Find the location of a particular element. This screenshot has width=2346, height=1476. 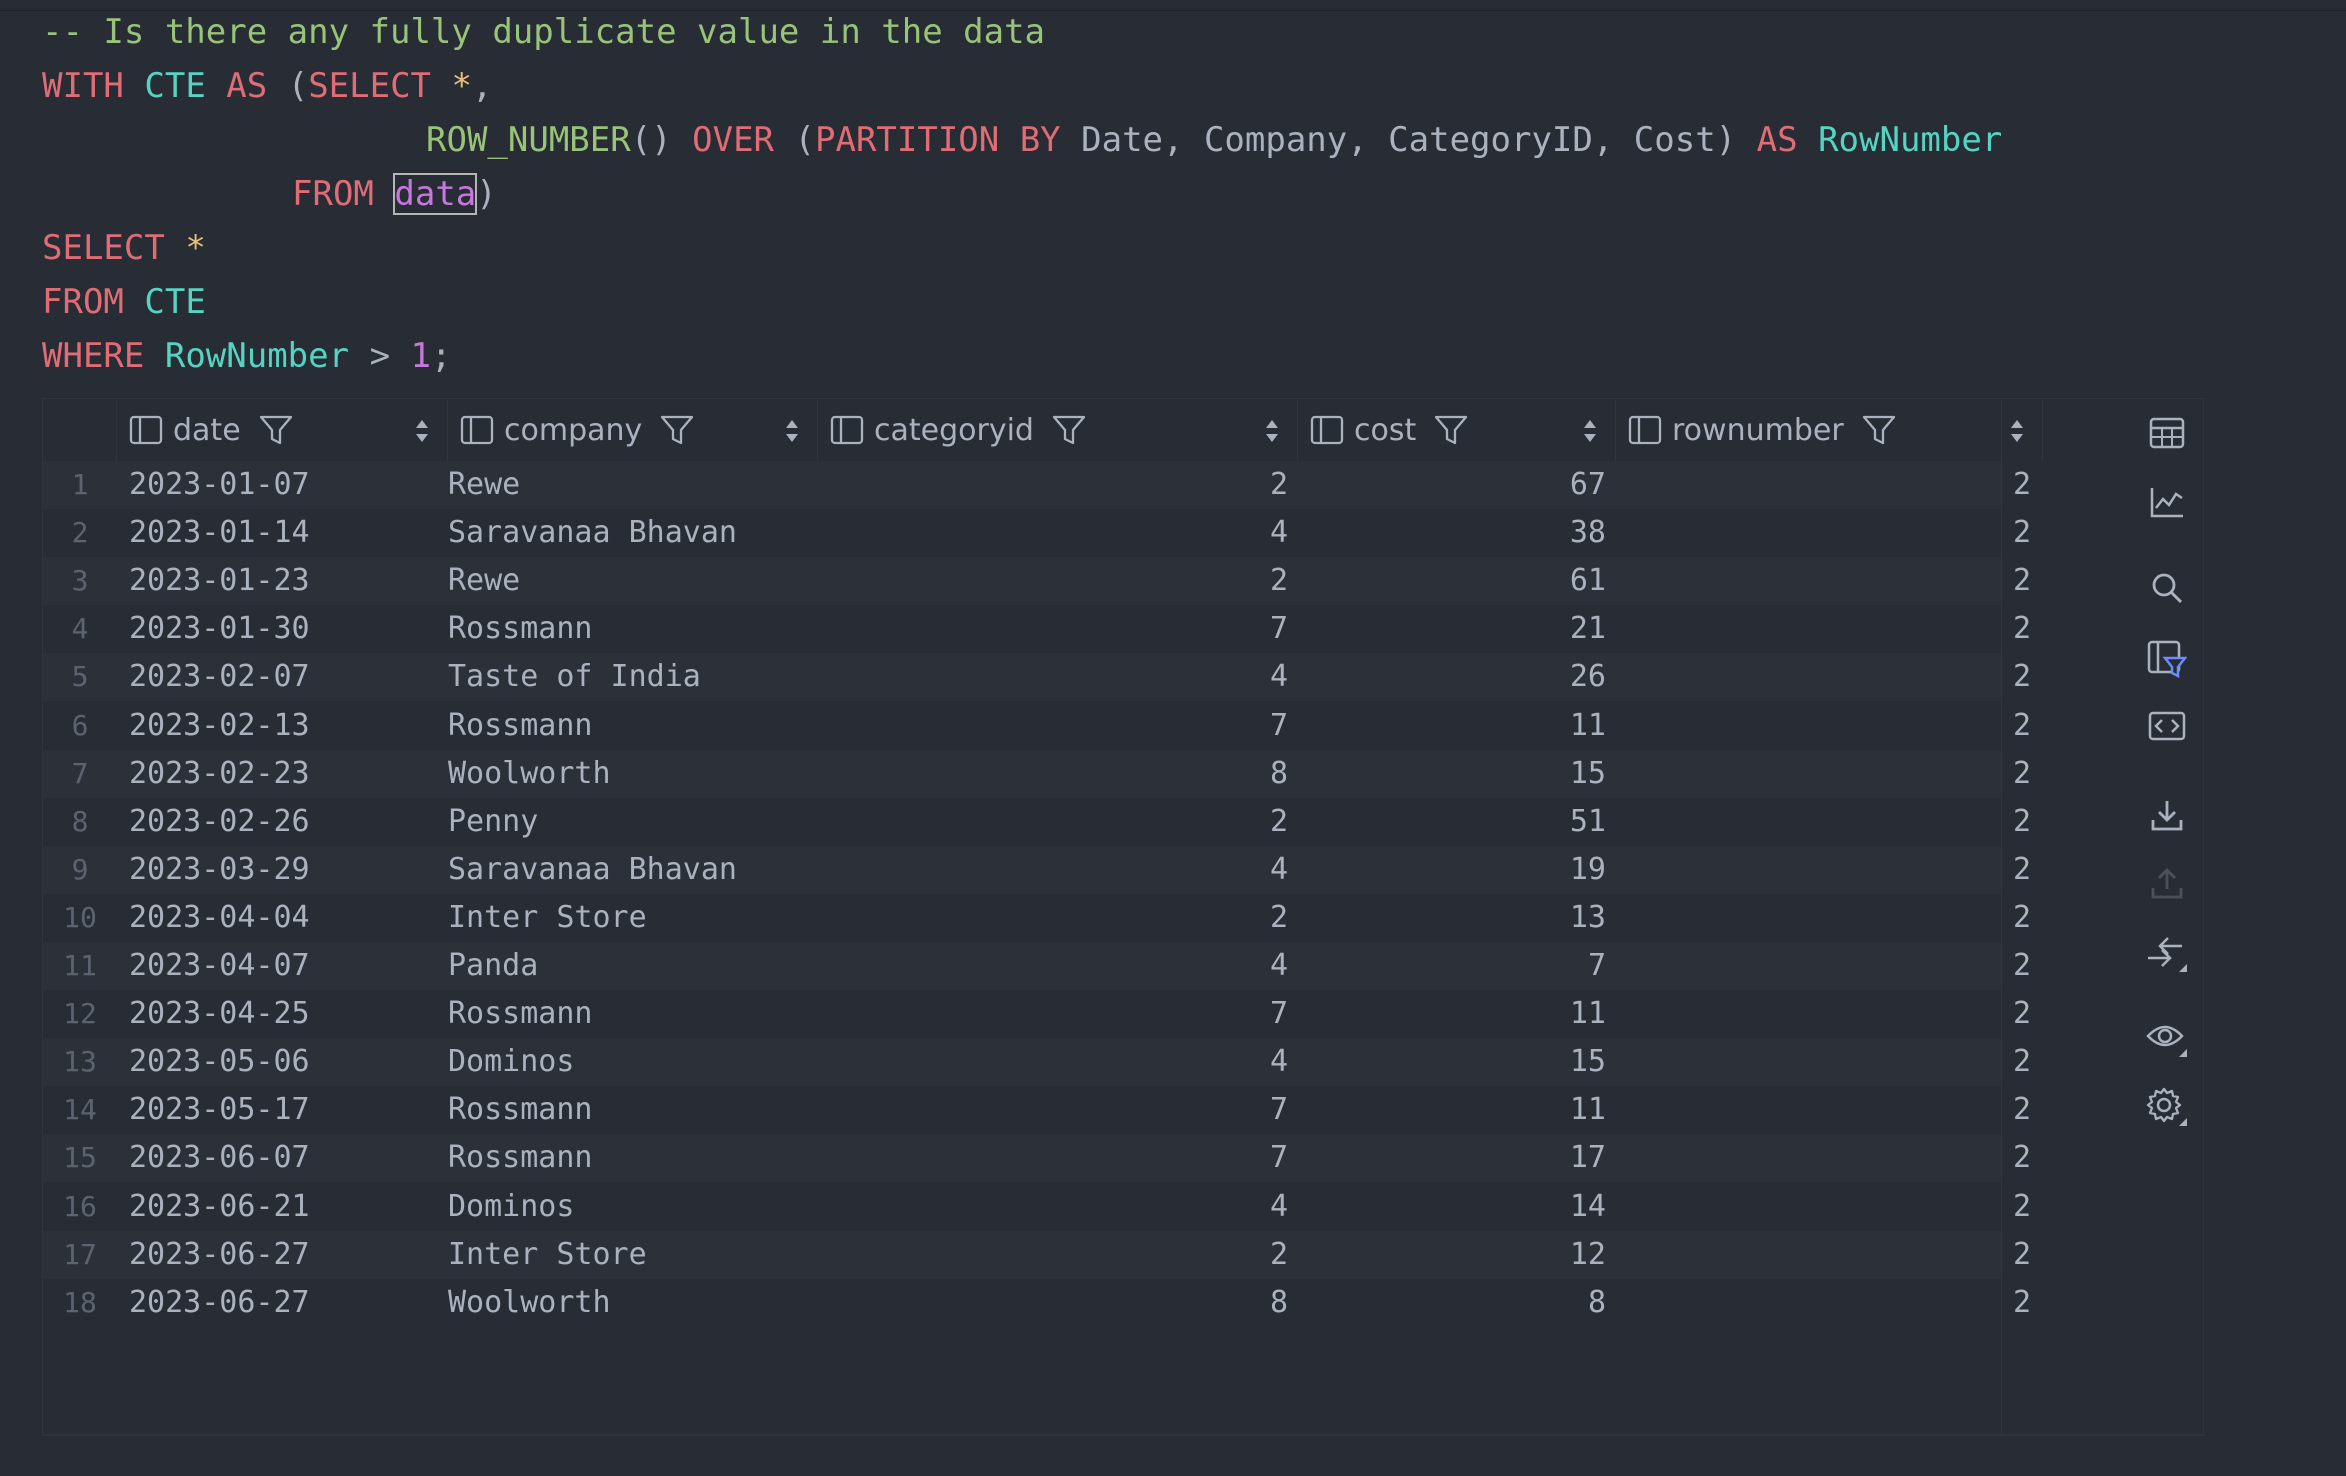

upload-icon is located at coordinates (2167, 883).